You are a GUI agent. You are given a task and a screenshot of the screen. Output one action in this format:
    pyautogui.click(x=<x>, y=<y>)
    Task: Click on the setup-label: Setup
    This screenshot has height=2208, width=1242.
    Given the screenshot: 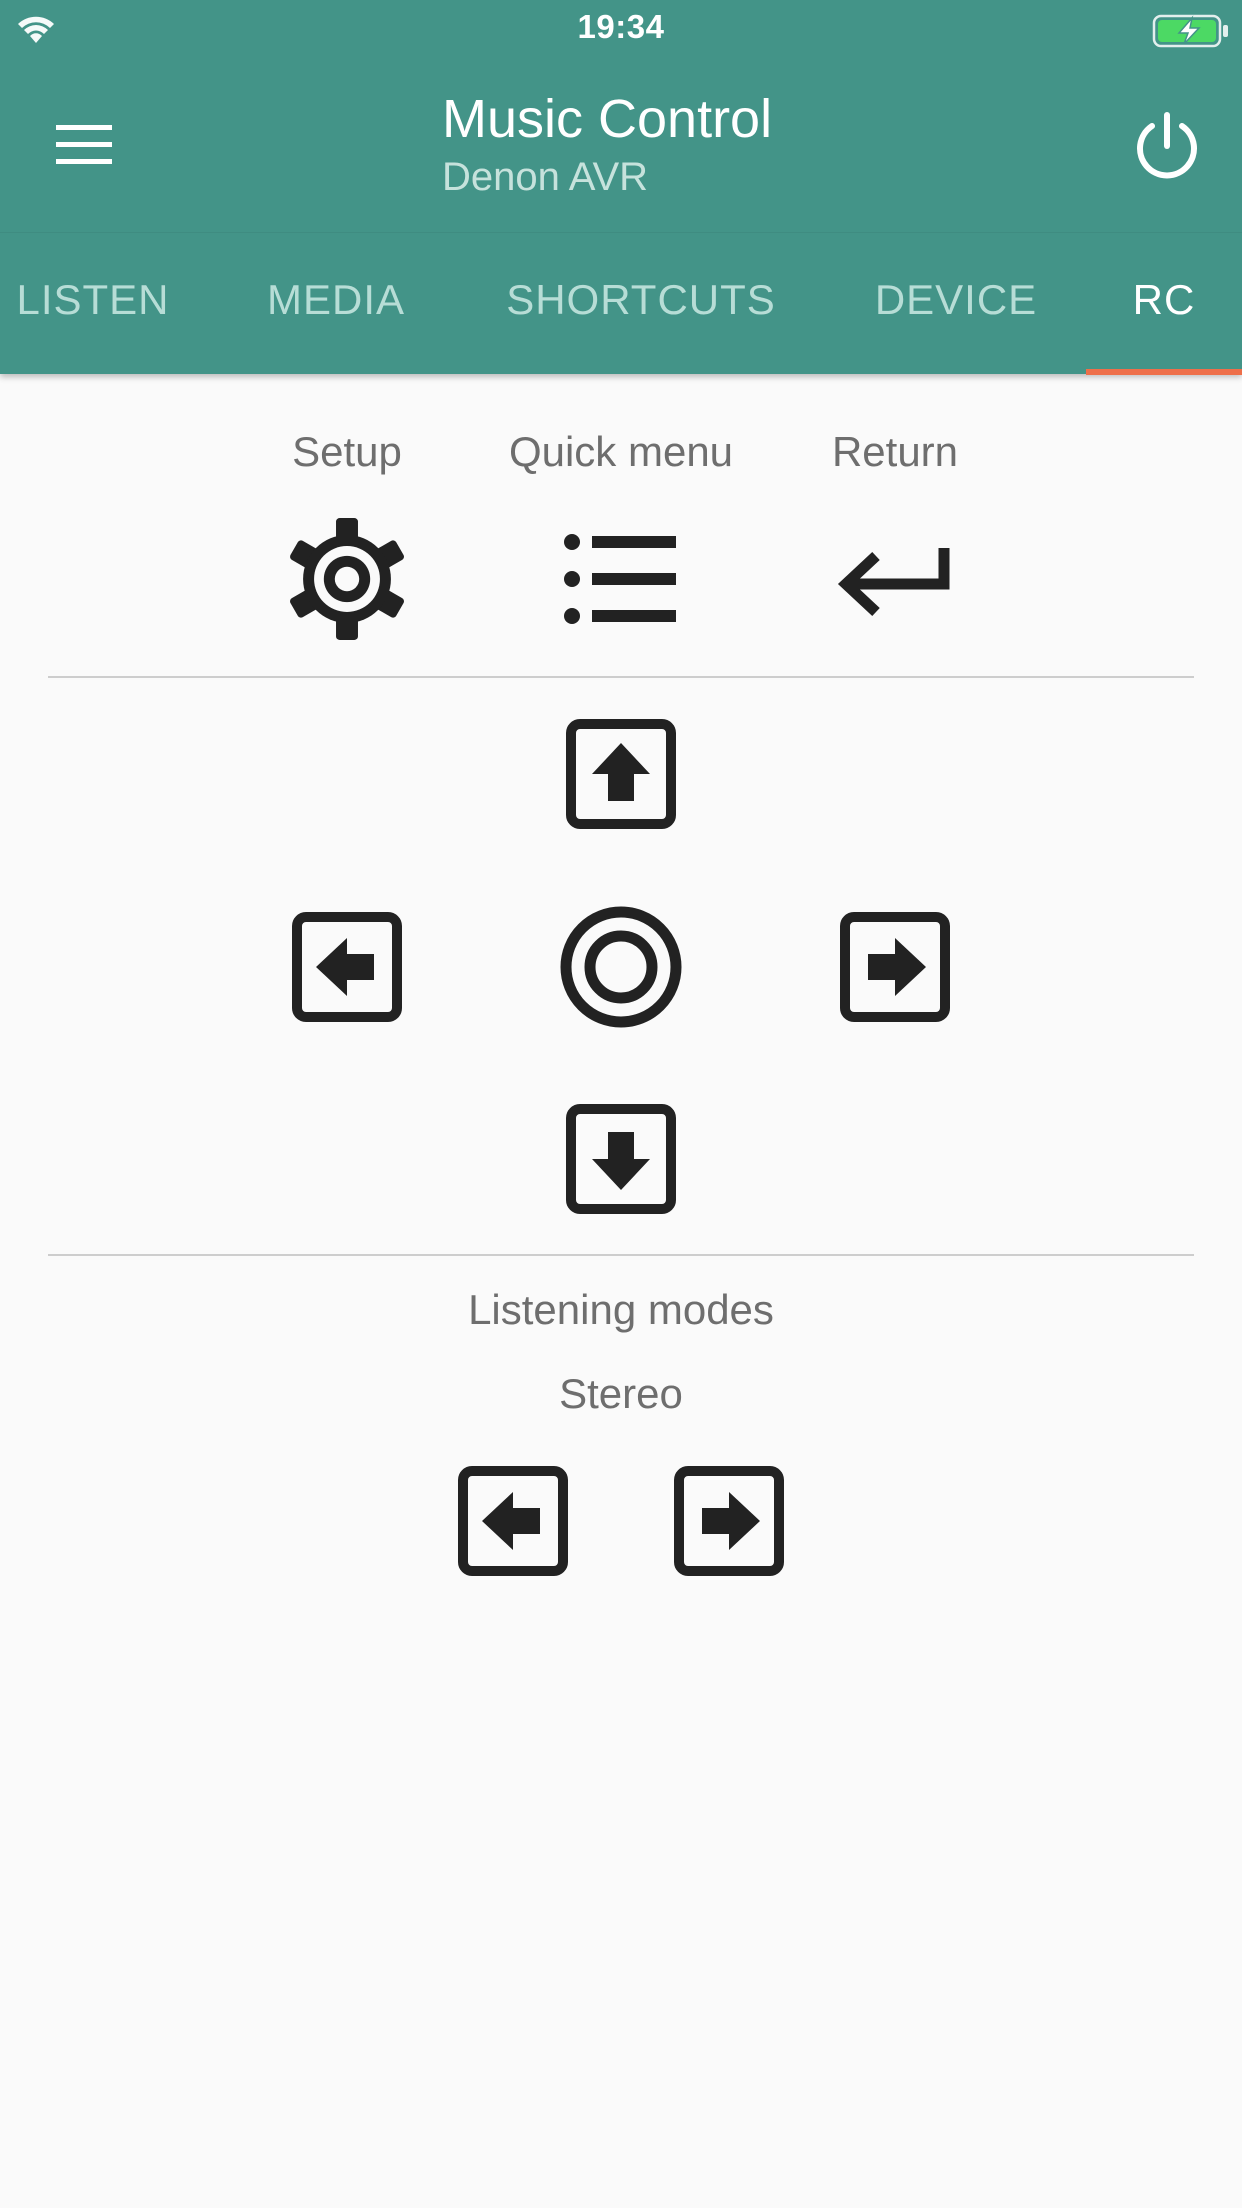 What is the action you would take?
    pyautogui.click(x=347, y=451)
    